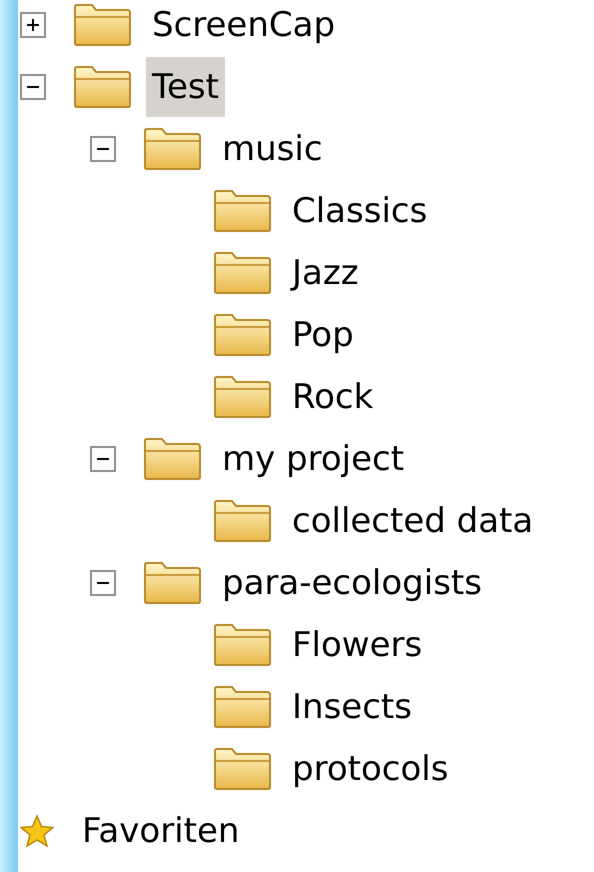  What do you see at coordinates (360, 211) in the screenshot?
I see `tree-item: Classics` at bounding box center [360, 211].